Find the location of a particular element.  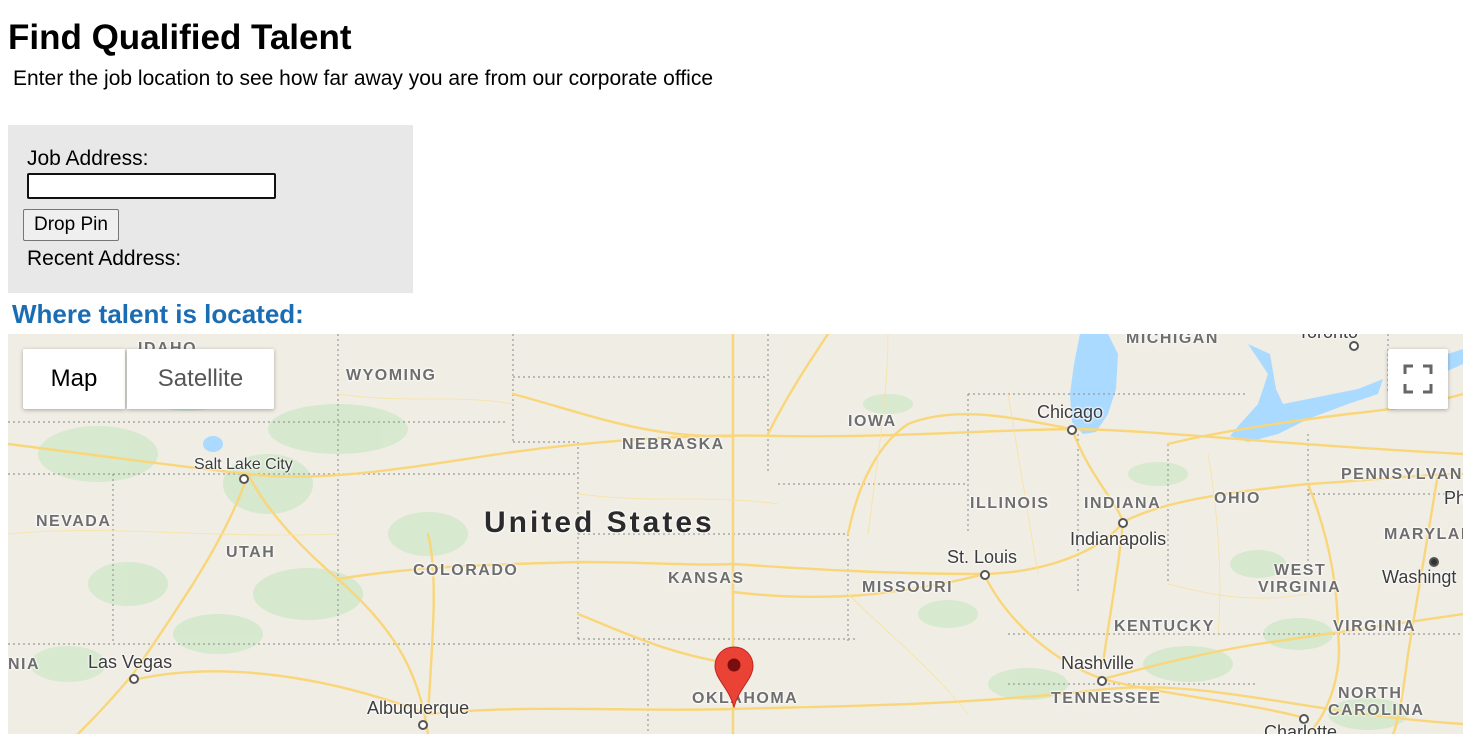

map-label-kansas: KANSAS is located at coordinates (706, 578).